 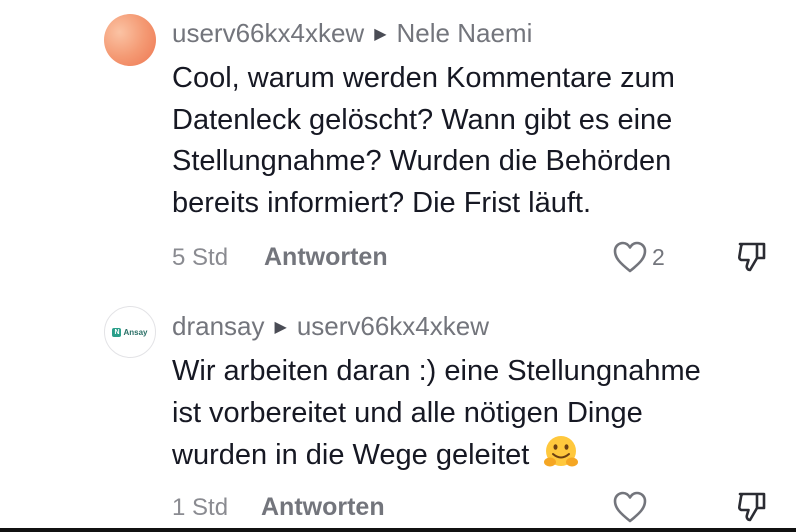 I want to click on like-button: 2, so click(x=638, y=257).